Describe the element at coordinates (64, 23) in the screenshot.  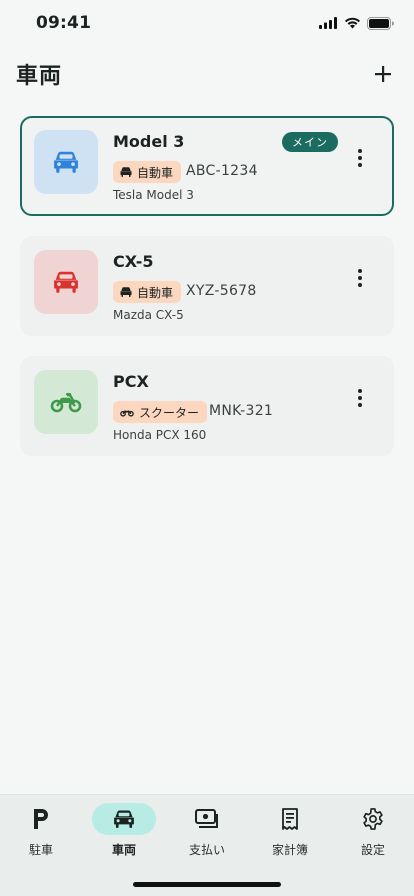
I see `status-time: 09:41` at that location.